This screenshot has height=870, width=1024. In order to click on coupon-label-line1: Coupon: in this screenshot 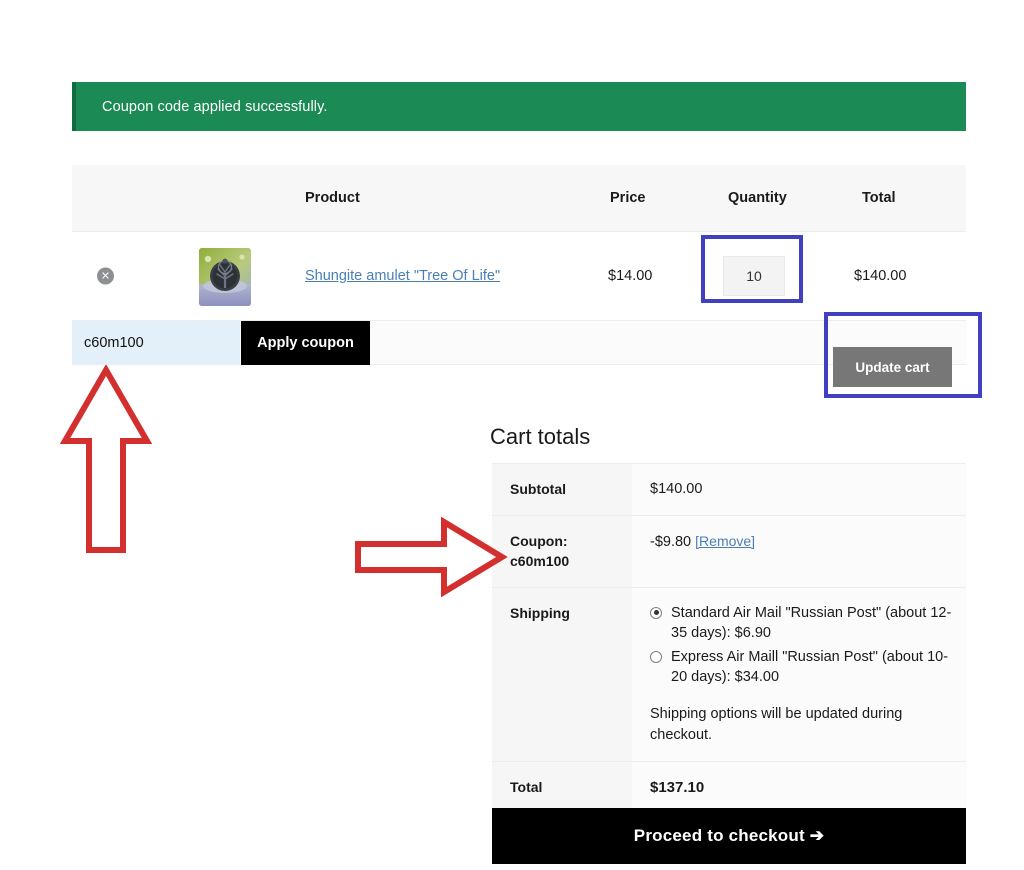, I will do `click(539, 541)`.